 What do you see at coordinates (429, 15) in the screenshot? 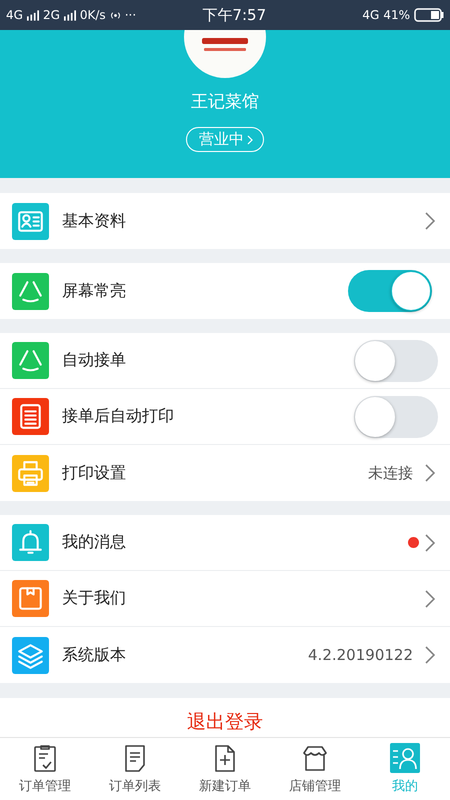
I see `battery-icon` at bounding box center [429, 15].